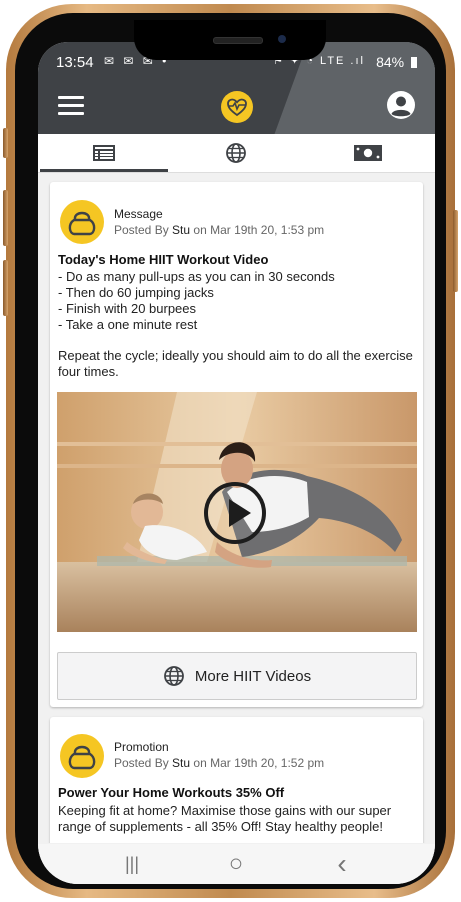 This screenshot has height=902, width=461. Describe the element at coordinates (171, 792) in the screenshot. I see `post-title: Power Your Home Workouts 35% Off` at that location.